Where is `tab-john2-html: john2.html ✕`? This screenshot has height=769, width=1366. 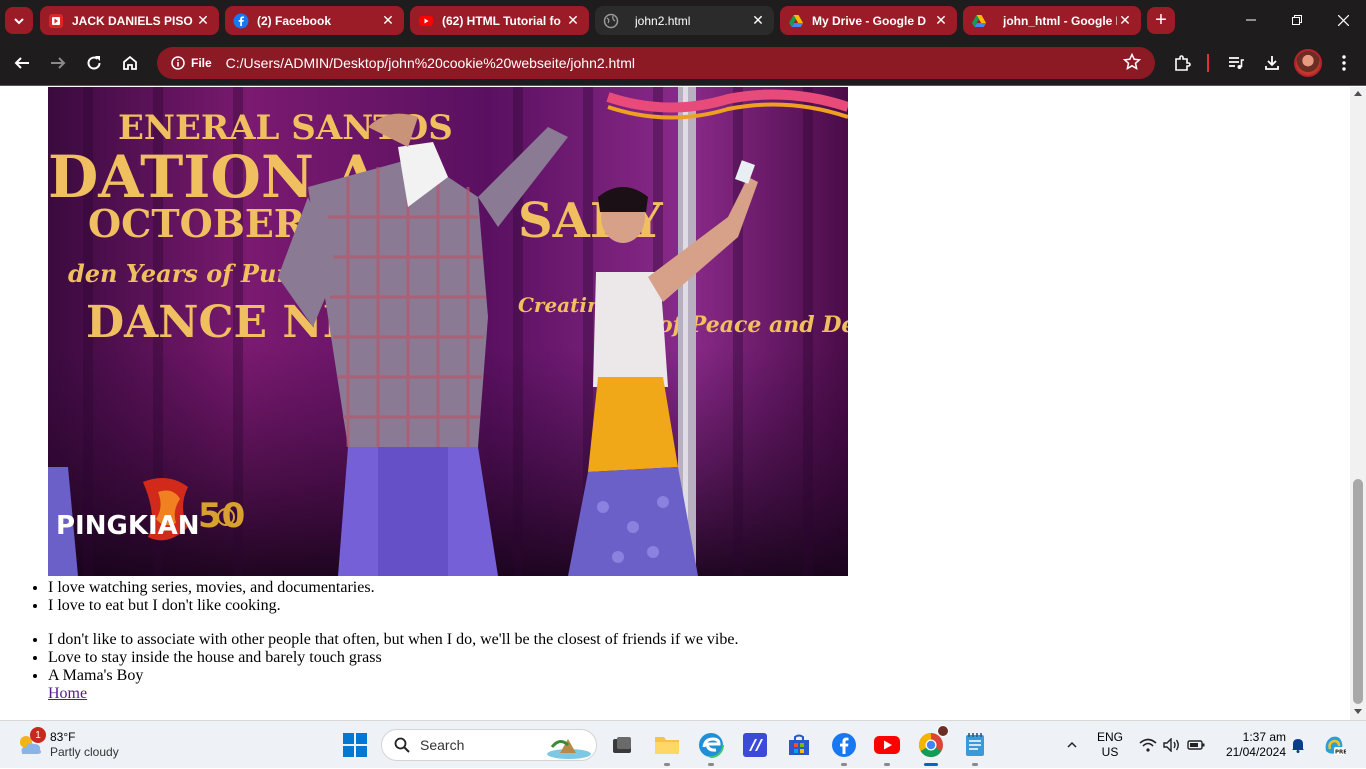
tab-john2-html: john2.html ✕ is located at coordinates (684, 20).